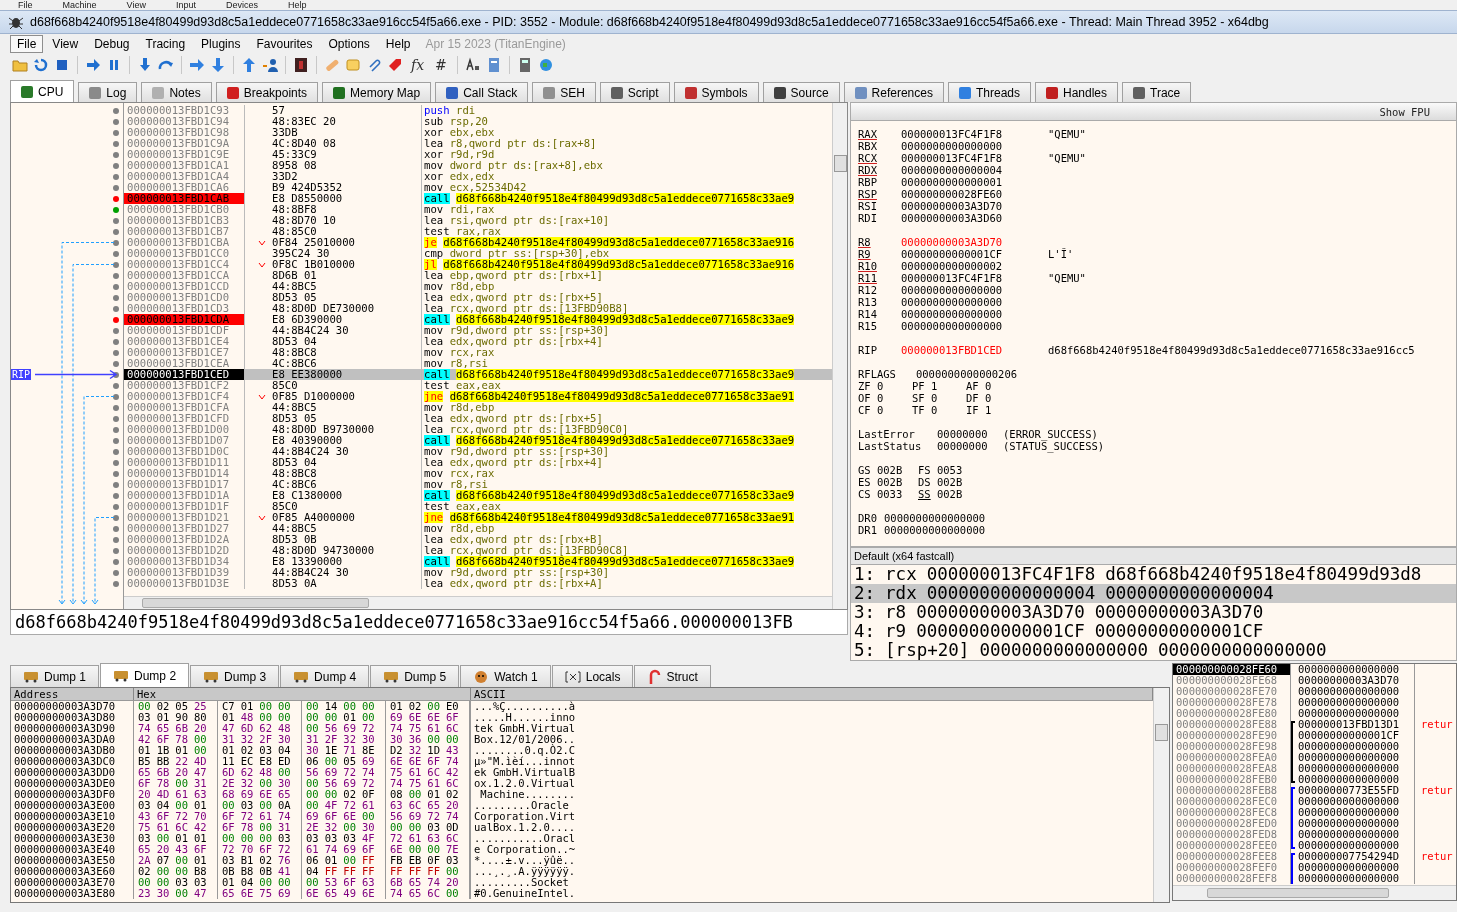 This screenshot has width=1457, height=912. I want to click on menu-item: Tracing, so click(165, 43).